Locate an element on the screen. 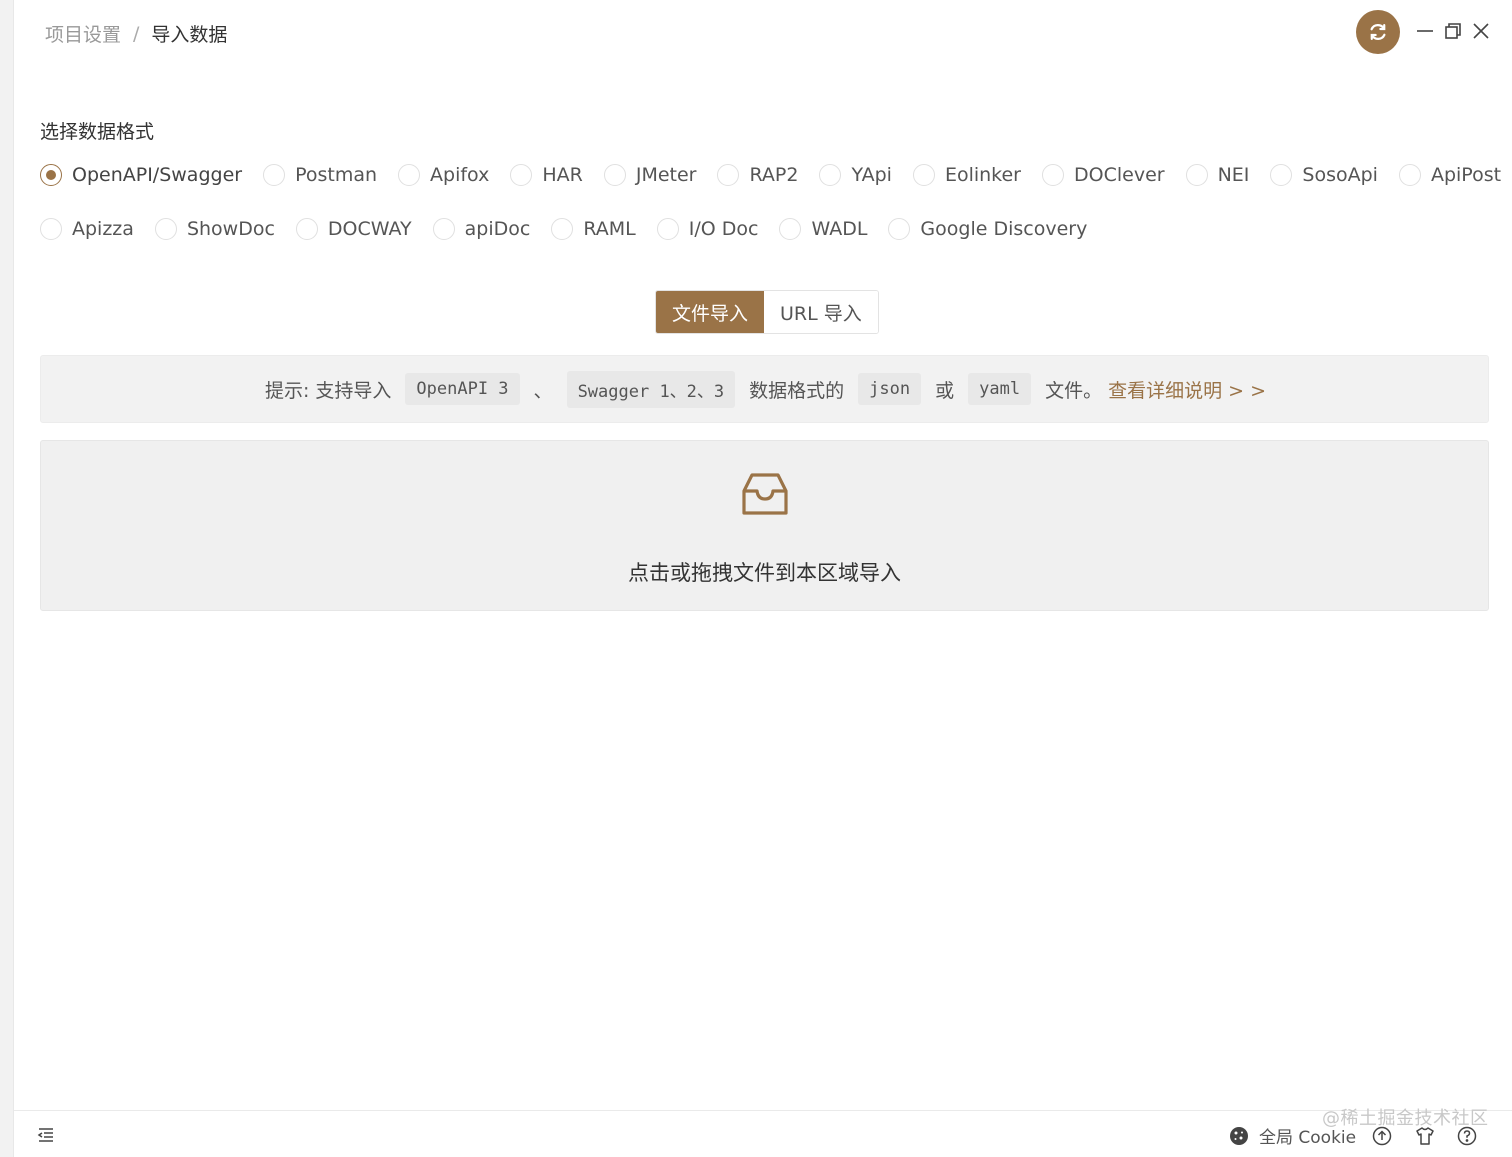  radio-docway: DOCWAY is located at coordinates (353, 229).